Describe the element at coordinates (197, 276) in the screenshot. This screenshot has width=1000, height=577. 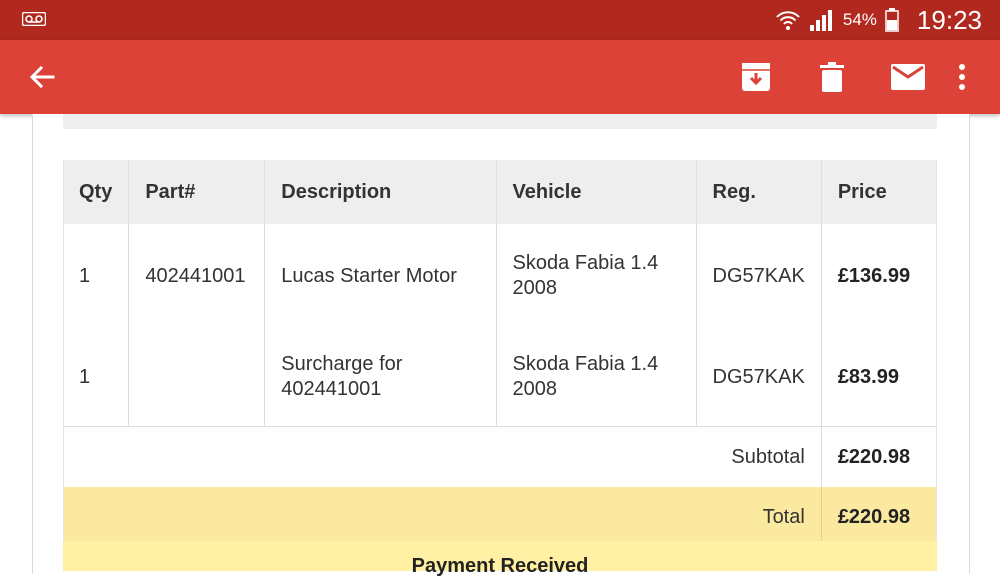
I see `cell-part: 402441001` at that location.